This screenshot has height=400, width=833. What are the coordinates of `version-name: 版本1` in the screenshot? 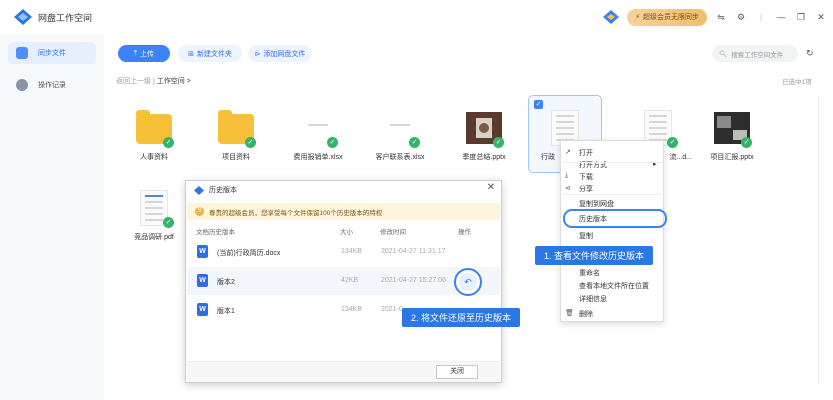 It's located at (226, 311).